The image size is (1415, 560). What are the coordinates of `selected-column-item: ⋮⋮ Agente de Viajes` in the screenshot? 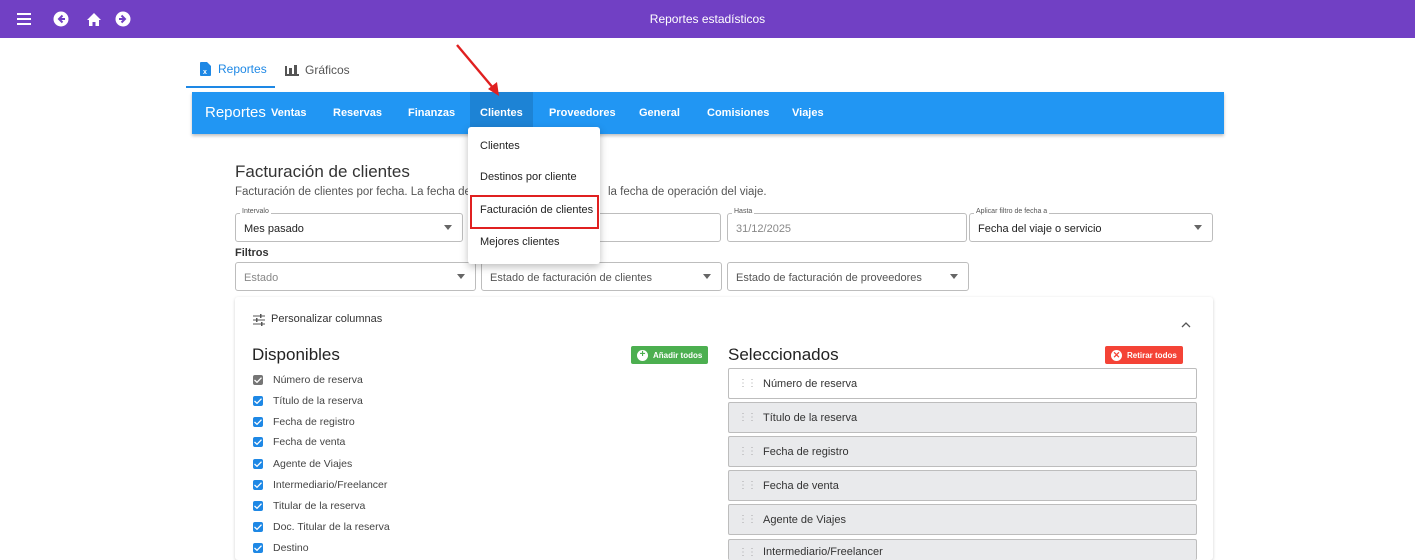 It's located at (962, 519).